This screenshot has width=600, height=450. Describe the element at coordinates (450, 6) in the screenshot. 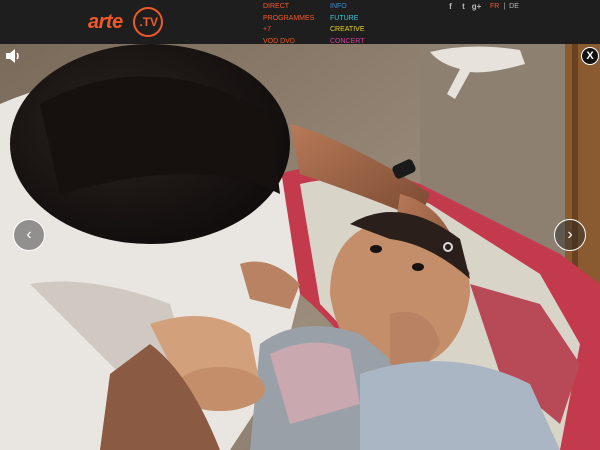

I see `facebook-icon: f` at that location.